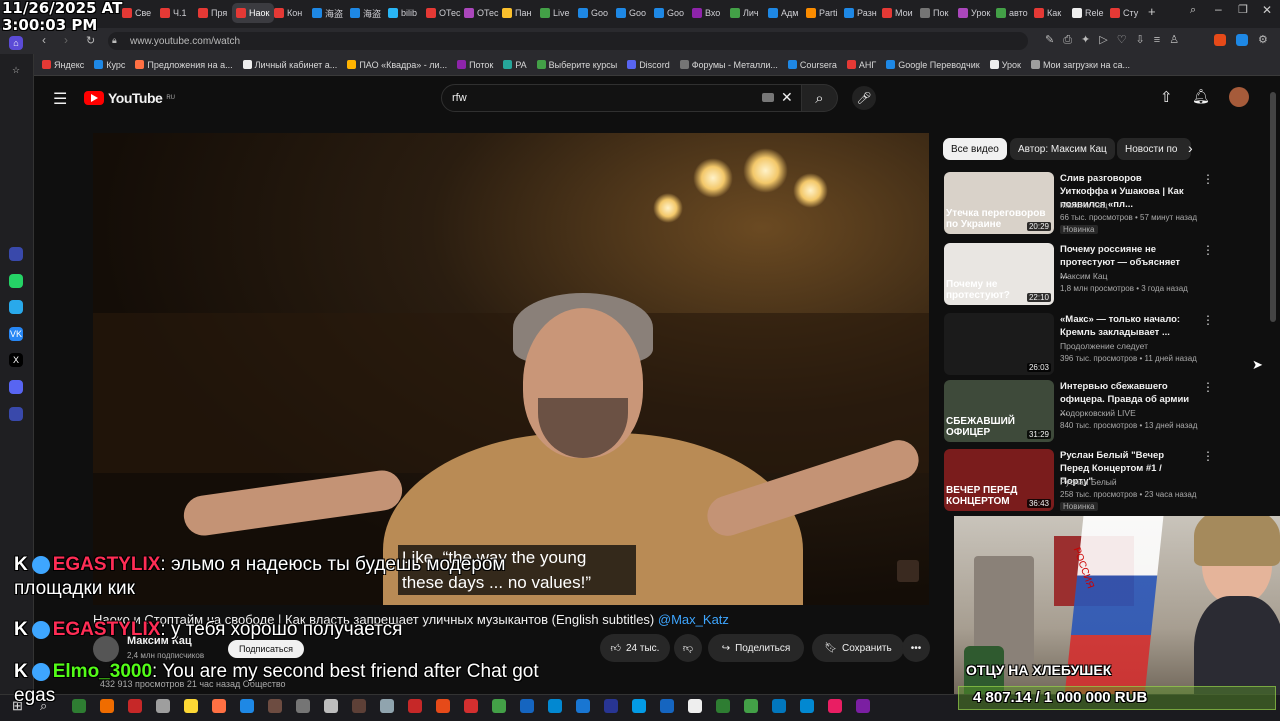  I want to click on save-button: 🔖︎ Сохранить, so click(858, 648).